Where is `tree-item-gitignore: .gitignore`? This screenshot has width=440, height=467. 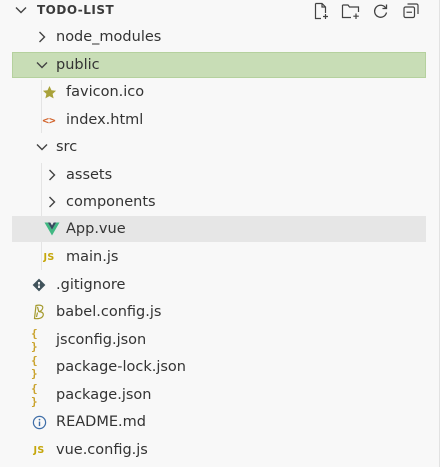
tree-item-gitignore: .gitignore is located at coordinates (213, 285).